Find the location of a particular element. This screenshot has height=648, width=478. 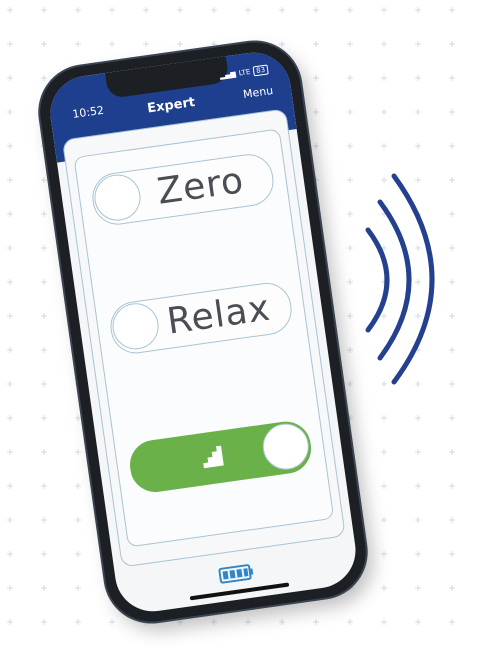

battery-level: 83 is located at coordinates (260, 70).